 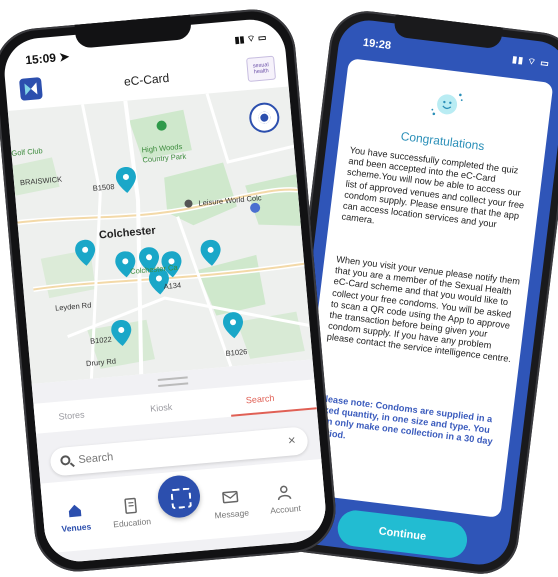 What do you see at coordinates (236, 352) in the screenshot?
I see `map-label-b1026: B1026` at bounding box center [236, 352].